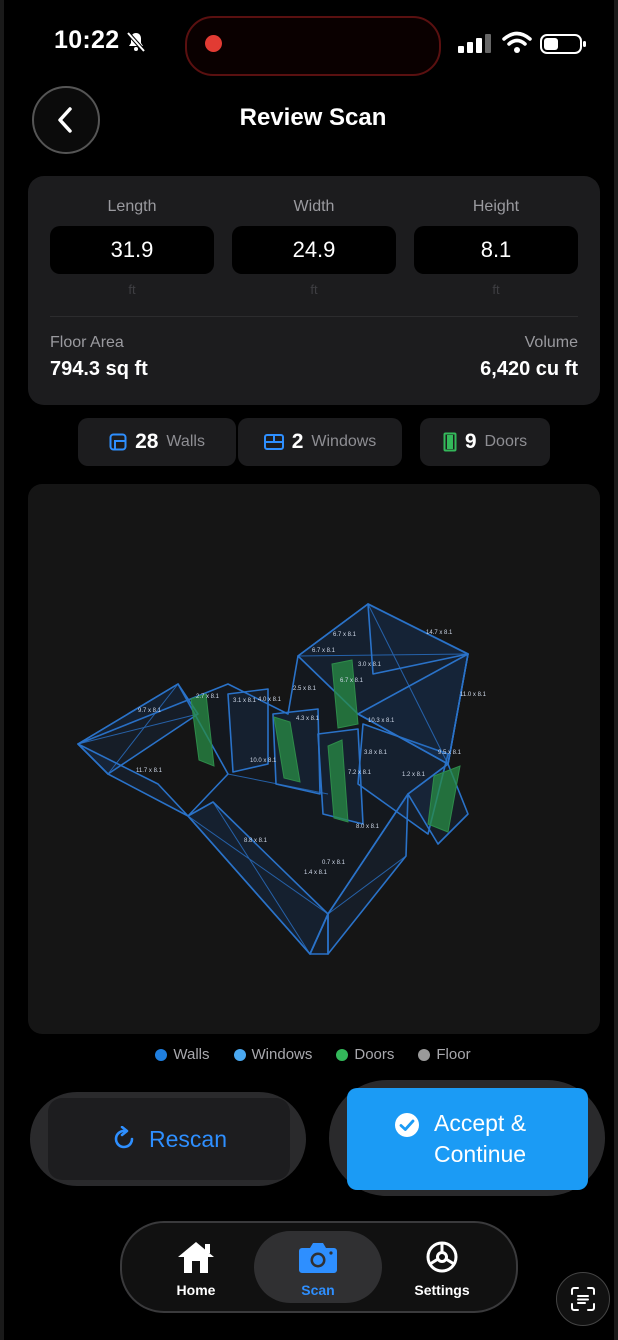  I want to click on length-value: 31.9, so click(132, 250).